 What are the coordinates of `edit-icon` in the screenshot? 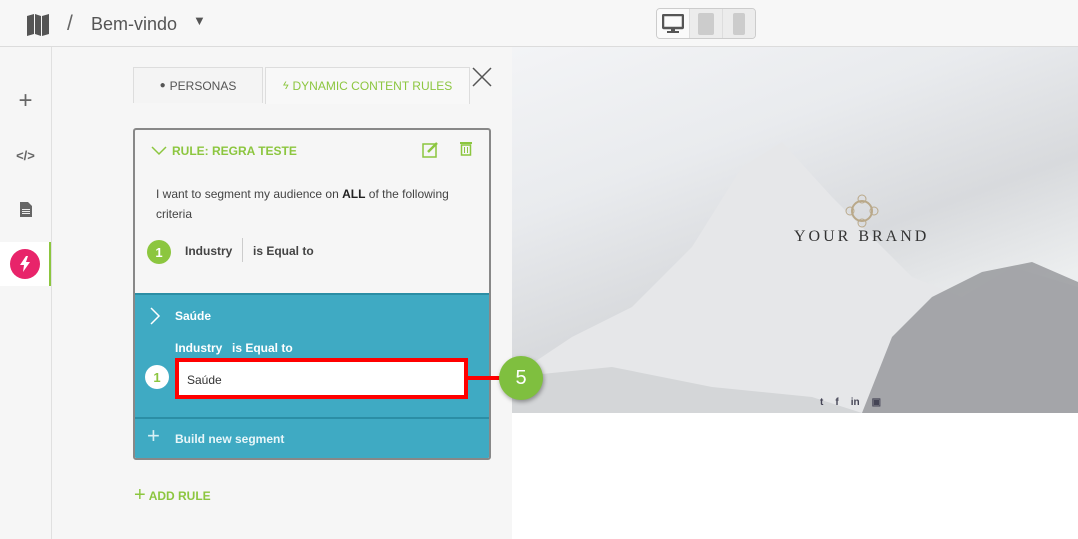 It's located at (430, 149).